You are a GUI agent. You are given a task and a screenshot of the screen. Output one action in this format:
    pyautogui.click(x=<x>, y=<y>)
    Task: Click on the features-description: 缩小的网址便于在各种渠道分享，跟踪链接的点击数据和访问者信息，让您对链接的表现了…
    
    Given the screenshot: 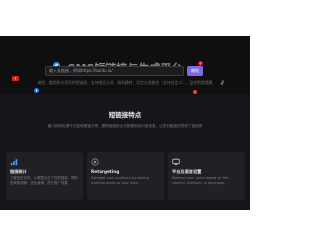 What is the action you would take?
    pyautogui.click(x=125, y=126)
    